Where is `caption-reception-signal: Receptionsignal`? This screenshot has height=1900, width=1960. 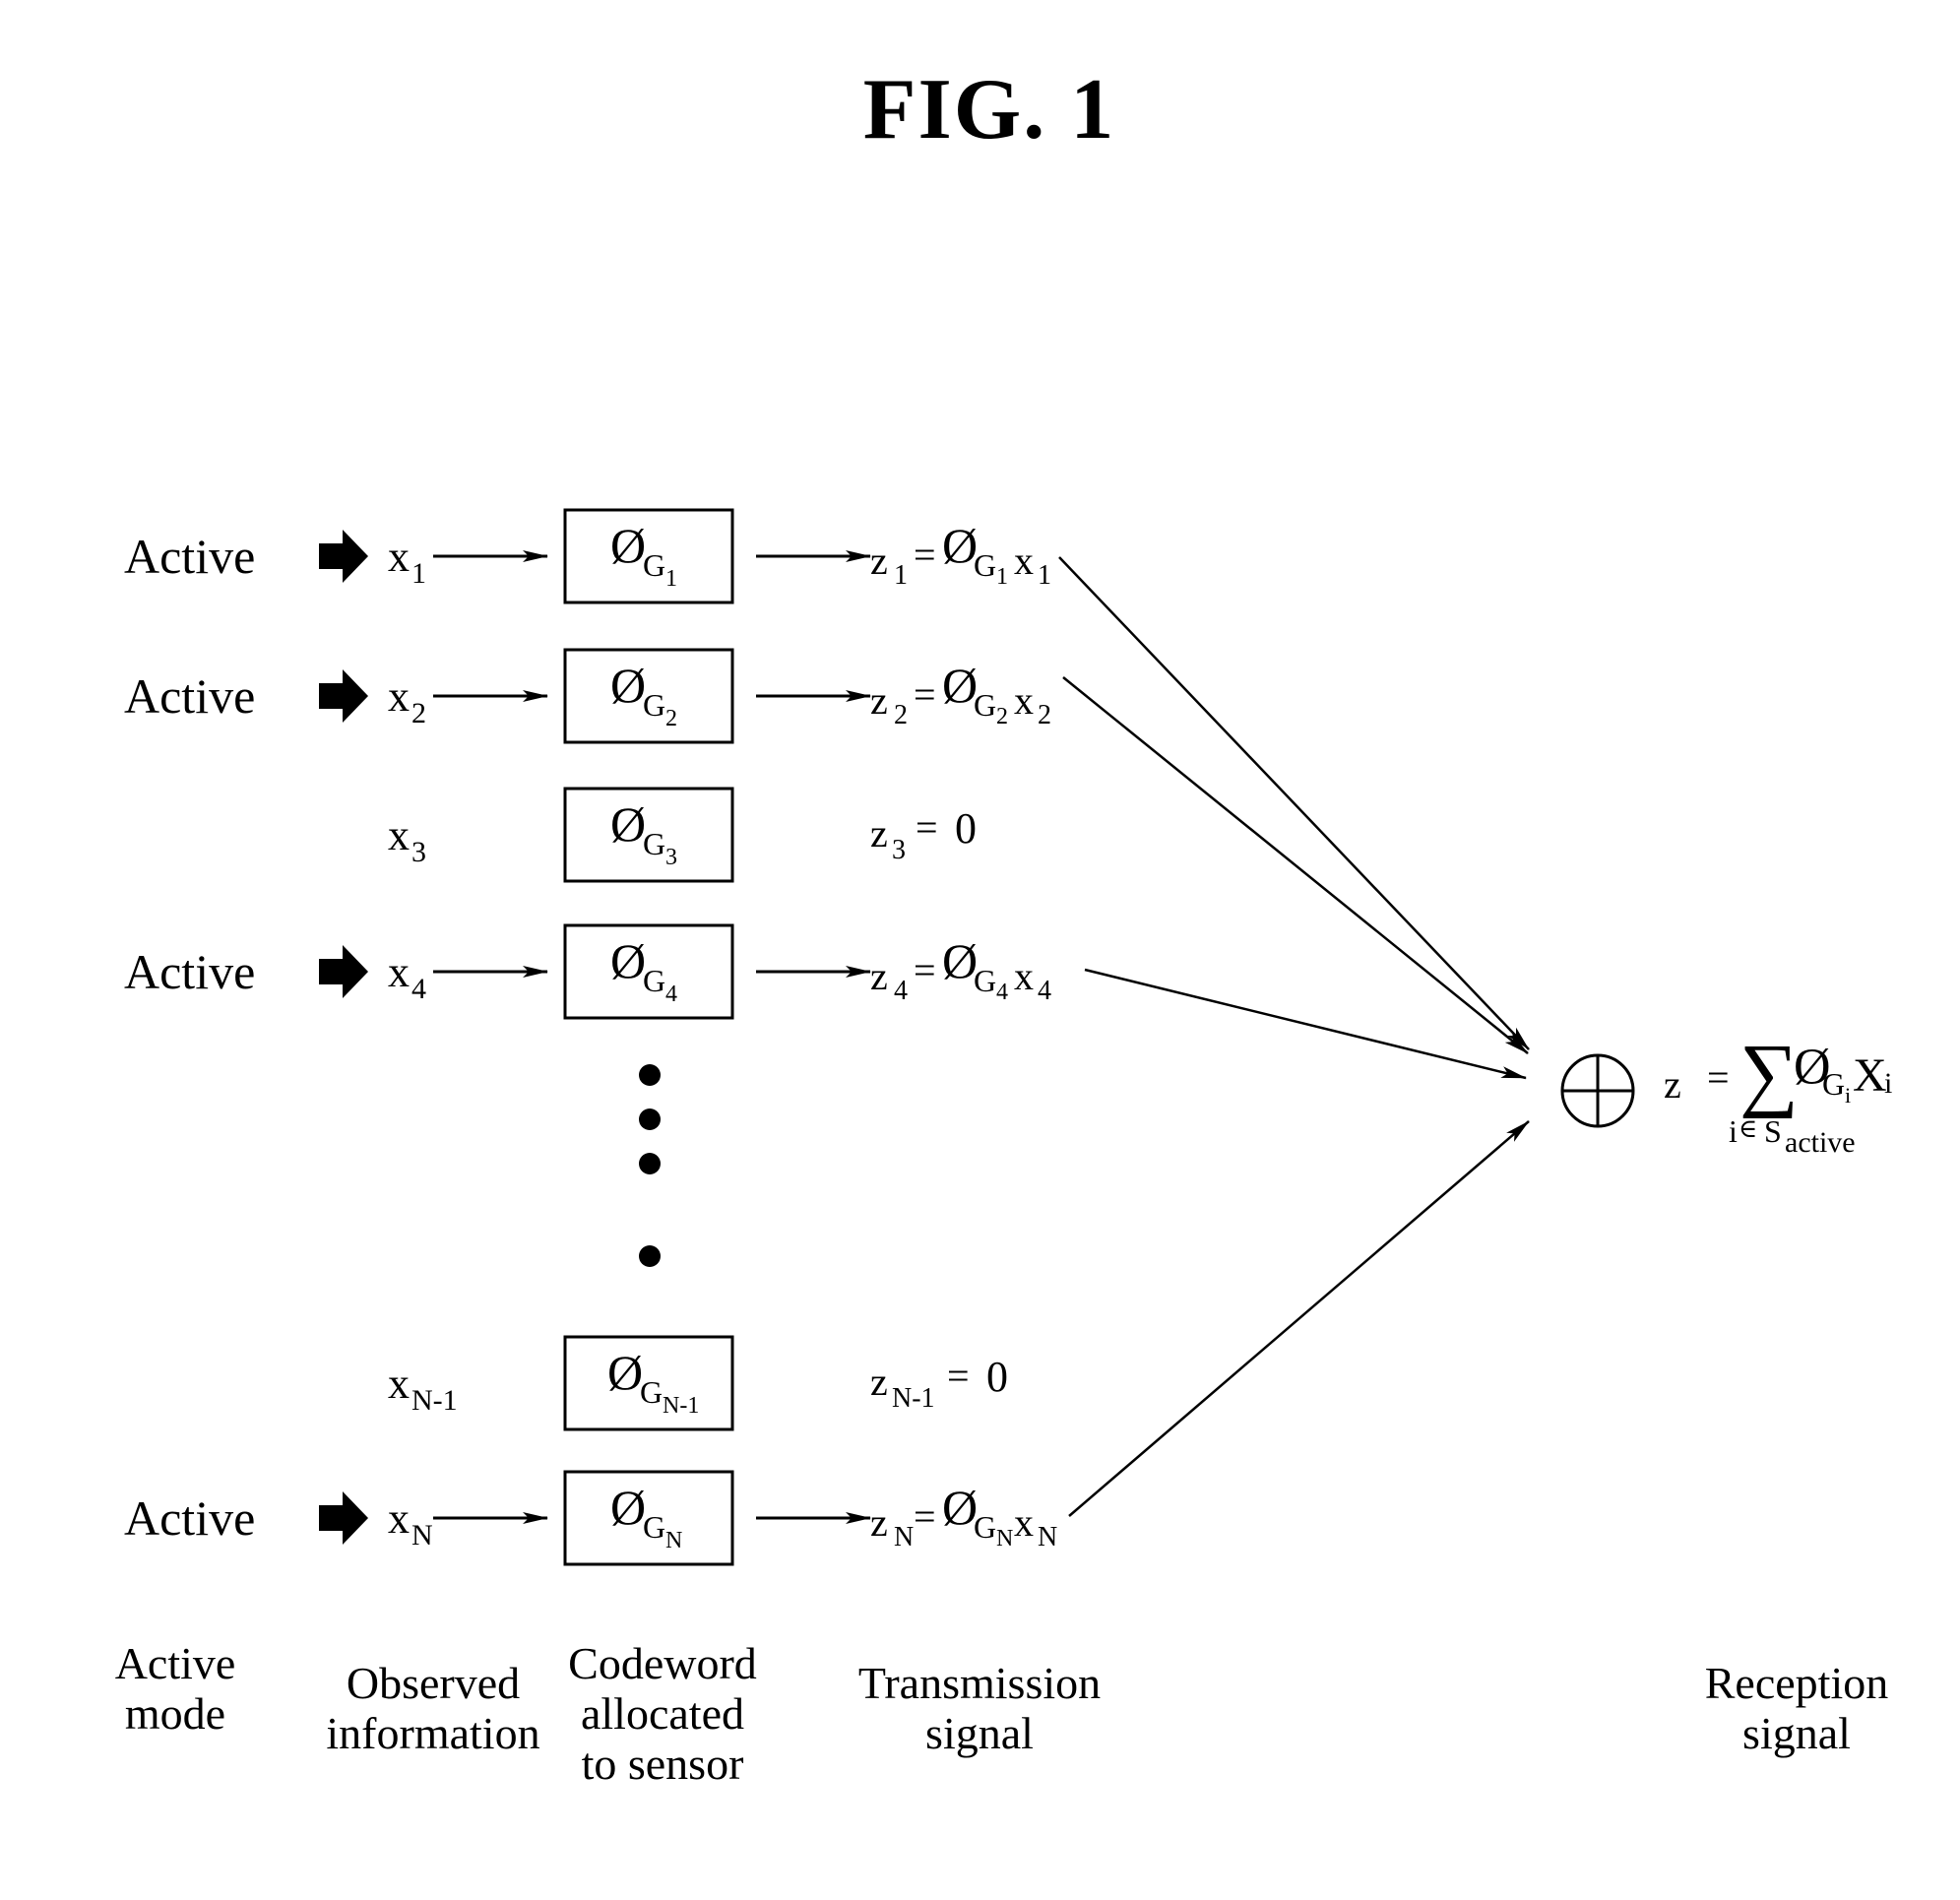 caption-reception-signal: Receptionsignal is located at coordinates (1797, 1708).